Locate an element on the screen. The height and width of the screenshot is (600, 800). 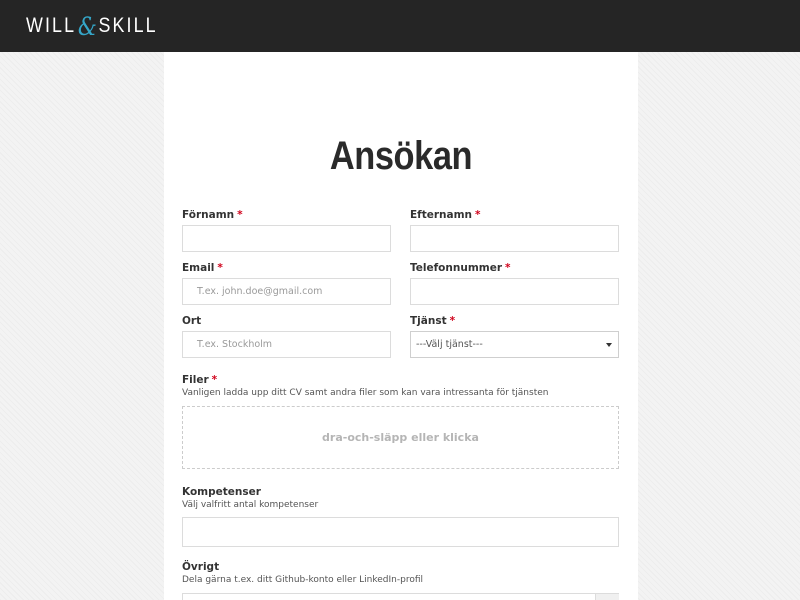
kompetenser-label: Kompetenser is located at coordinates (221, 492).